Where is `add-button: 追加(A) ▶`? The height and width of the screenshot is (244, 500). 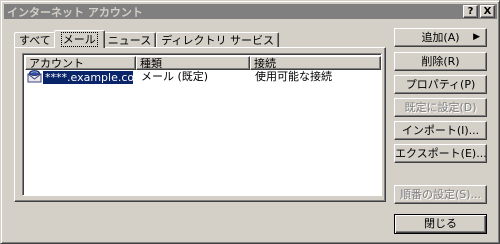
add-button: 追加(A) ▶ is located at coordinates (440, 37).